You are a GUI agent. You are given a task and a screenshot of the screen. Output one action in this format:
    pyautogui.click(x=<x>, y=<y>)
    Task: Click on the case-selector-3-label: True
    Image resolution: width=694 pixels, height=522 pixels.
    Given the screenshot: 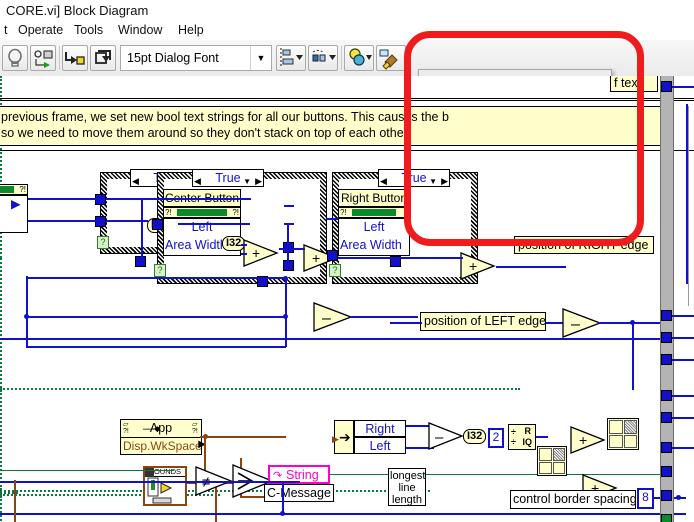 What is the action you would take?
    pyautogui.click(x=414, y=178)
    